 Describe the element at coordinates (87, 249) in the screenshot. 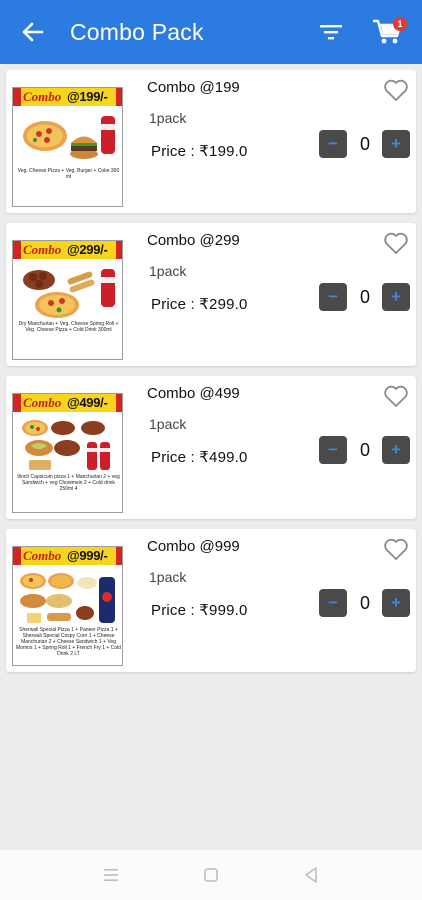

I see `banner-price: @299/-` at that location.